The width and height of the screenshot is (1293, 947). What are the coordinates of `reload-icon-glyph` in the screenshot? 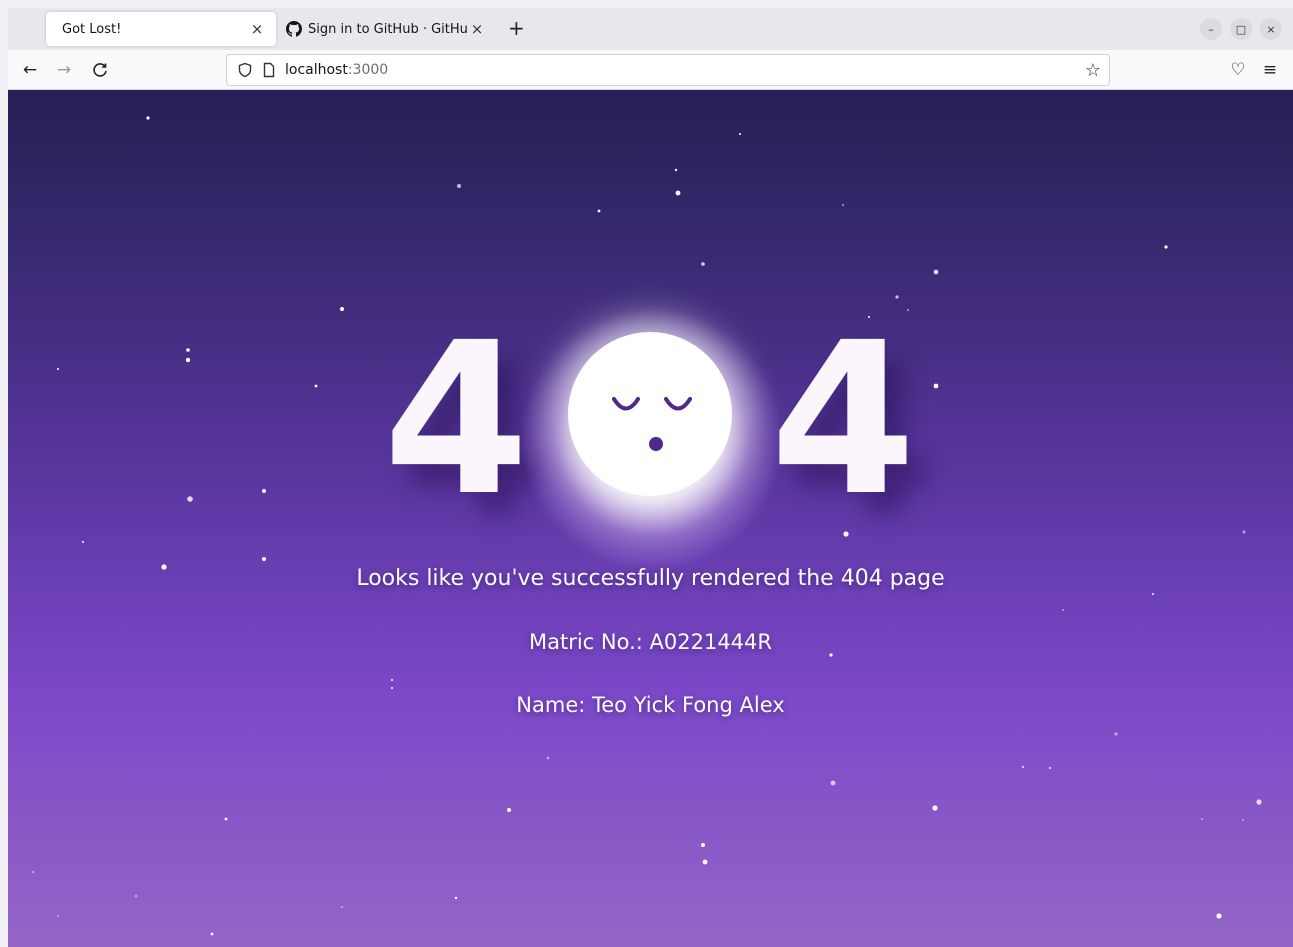 It's located at (100, 70).